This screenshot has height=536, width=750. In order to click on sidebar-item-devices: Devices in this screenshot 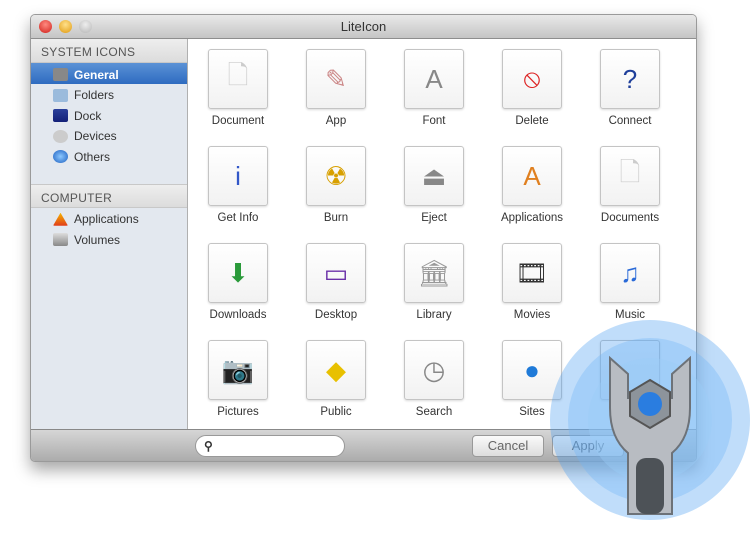, I will do `click(109, 135)`.